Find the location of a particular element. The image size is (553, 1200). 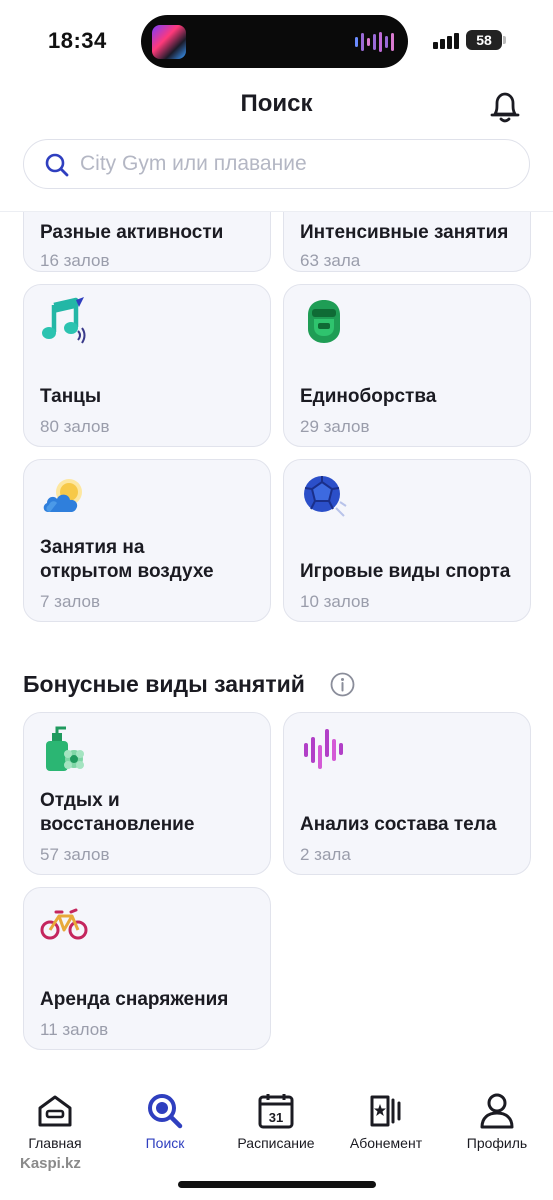

profile-icon is located at coordinates (497, 1111).